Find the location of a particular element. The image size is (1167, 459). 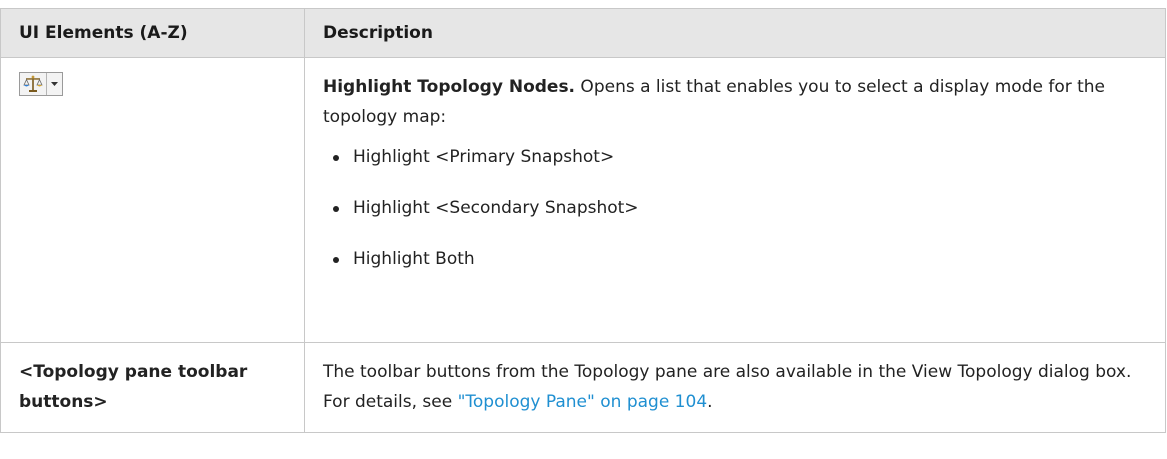

description-text-end: . is located at coordinates (710, 402).